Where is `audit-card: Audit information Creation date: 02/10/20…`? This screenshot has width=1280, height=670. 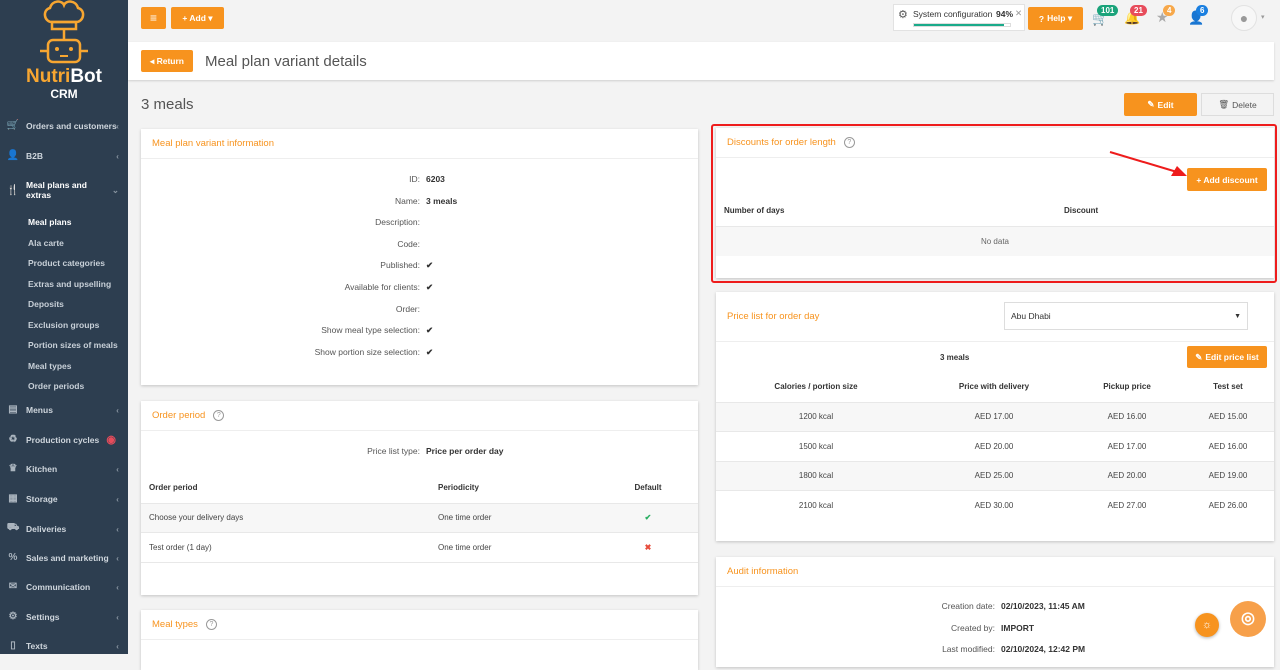 audit-card: Audit information Creation date: 02/10/20… is located at coordinates (995, 612).